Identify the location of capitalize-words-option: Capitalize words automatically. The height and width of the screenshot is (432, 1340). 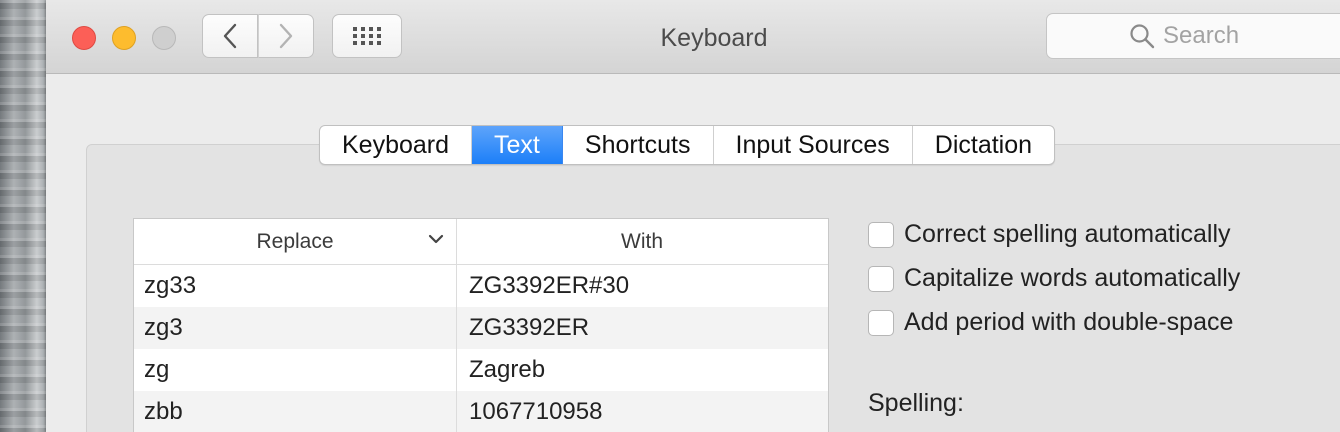
(1054, 278).